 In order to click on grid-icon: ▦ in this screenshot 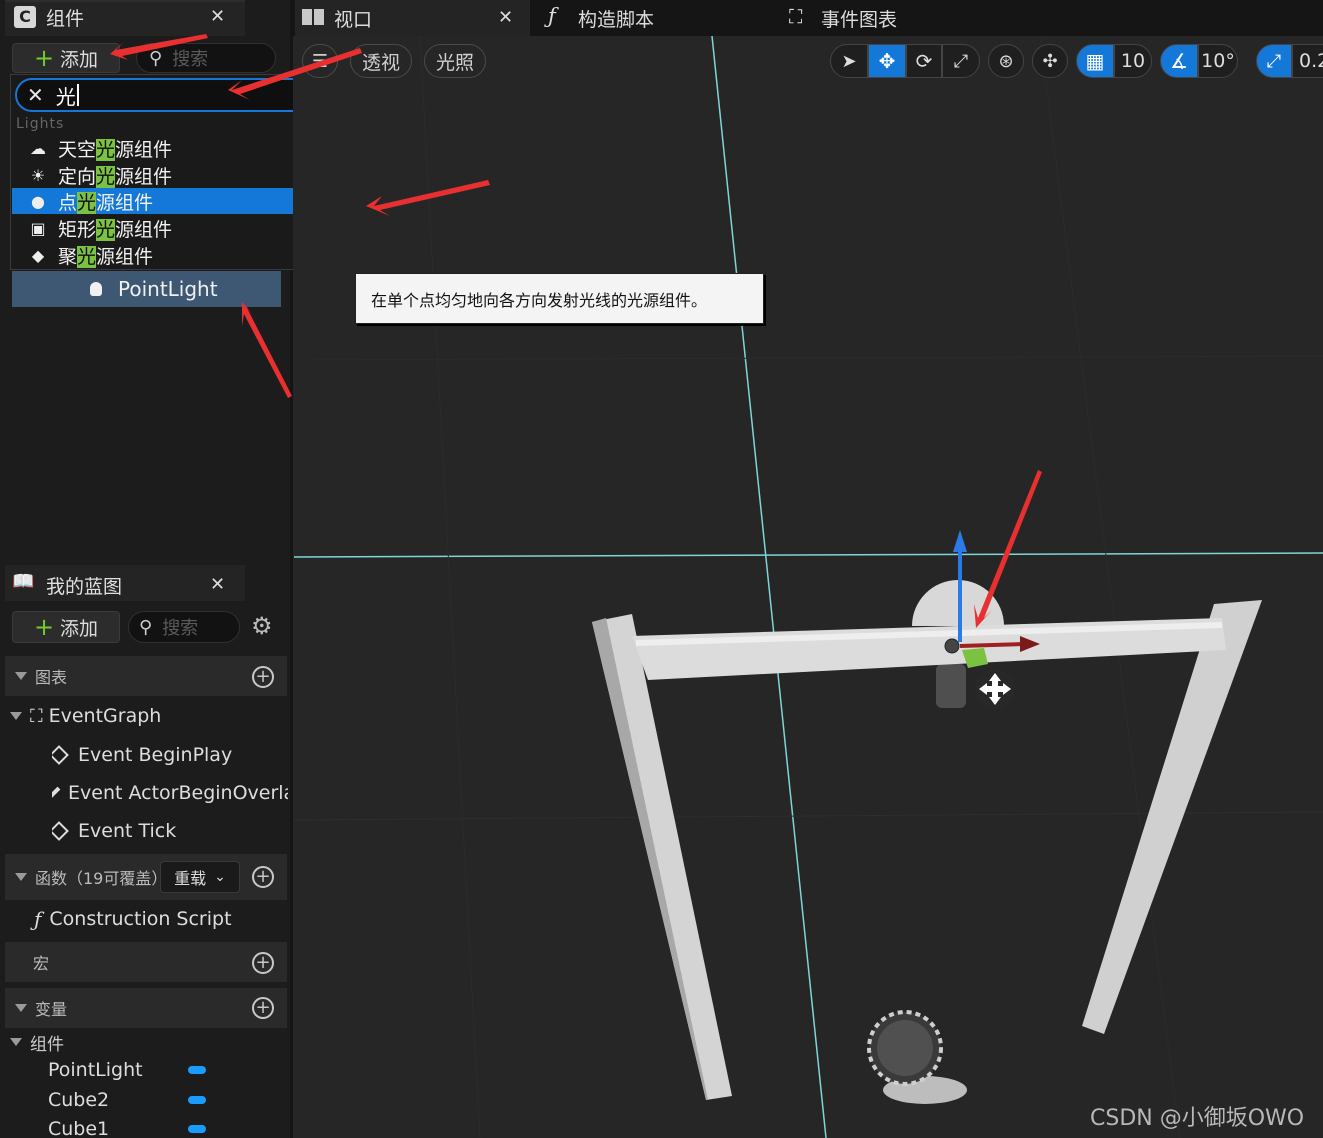, I will do `click(1095, 61)`.